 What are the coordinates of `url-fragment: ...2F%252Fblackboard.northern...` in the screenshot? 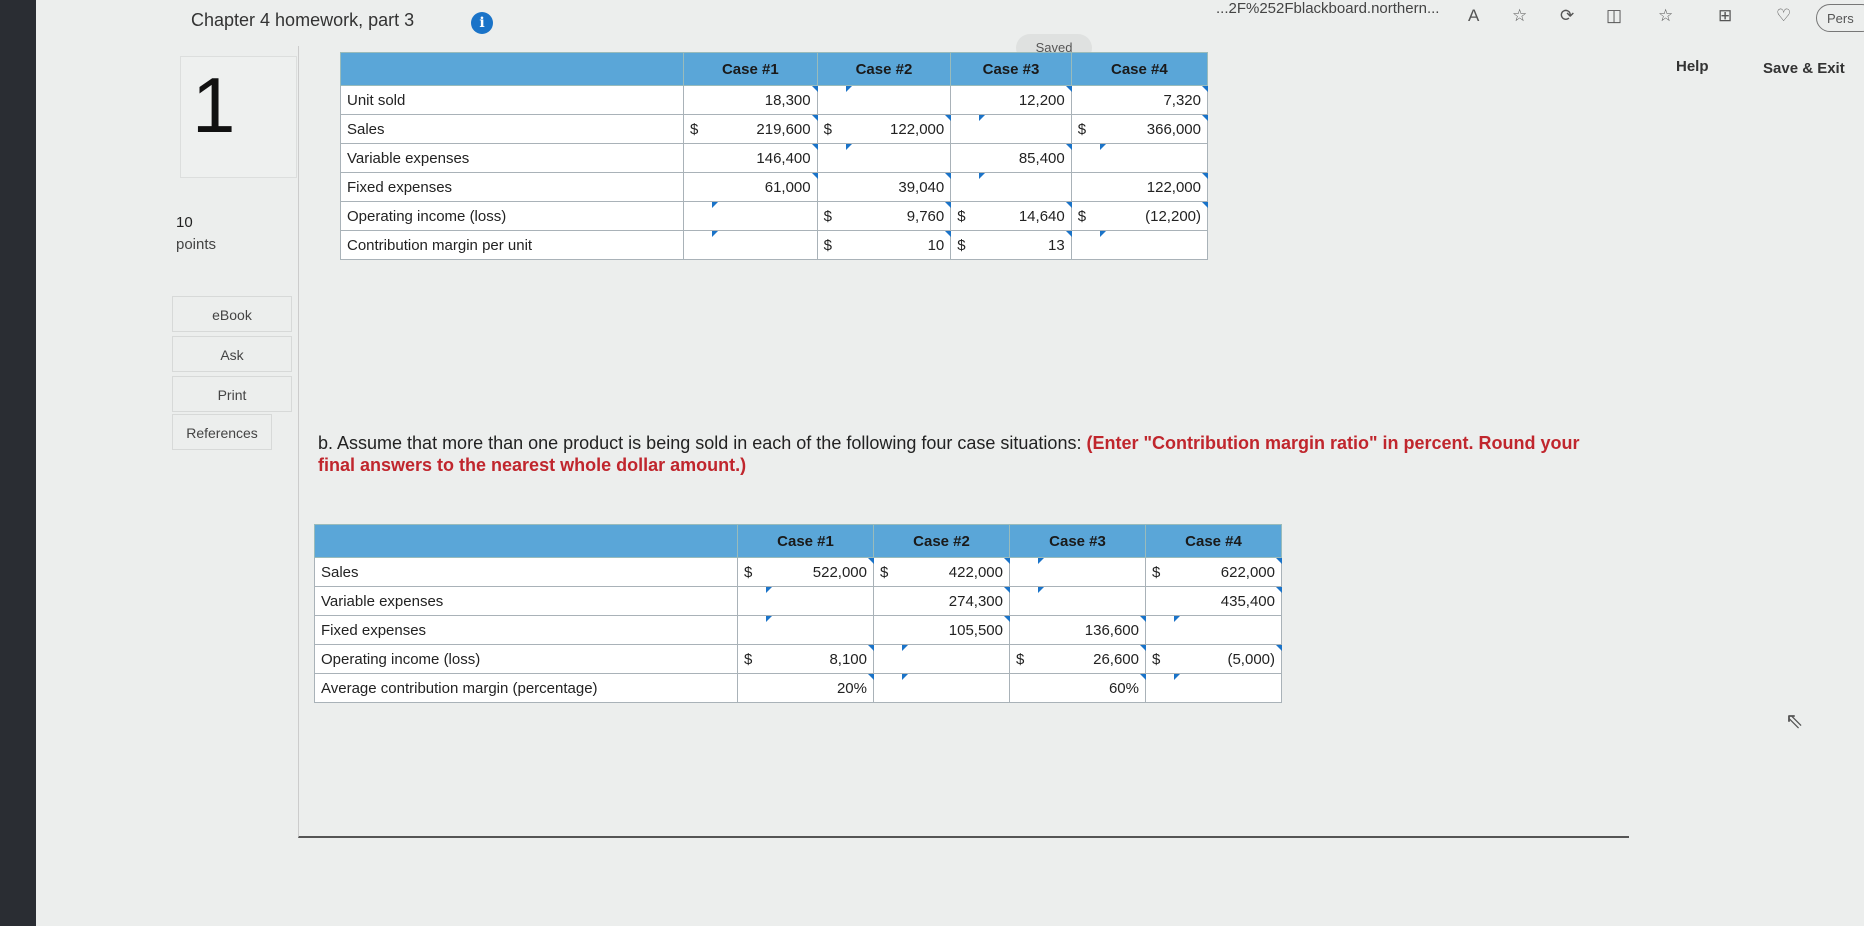 It's located at (1327, 8).